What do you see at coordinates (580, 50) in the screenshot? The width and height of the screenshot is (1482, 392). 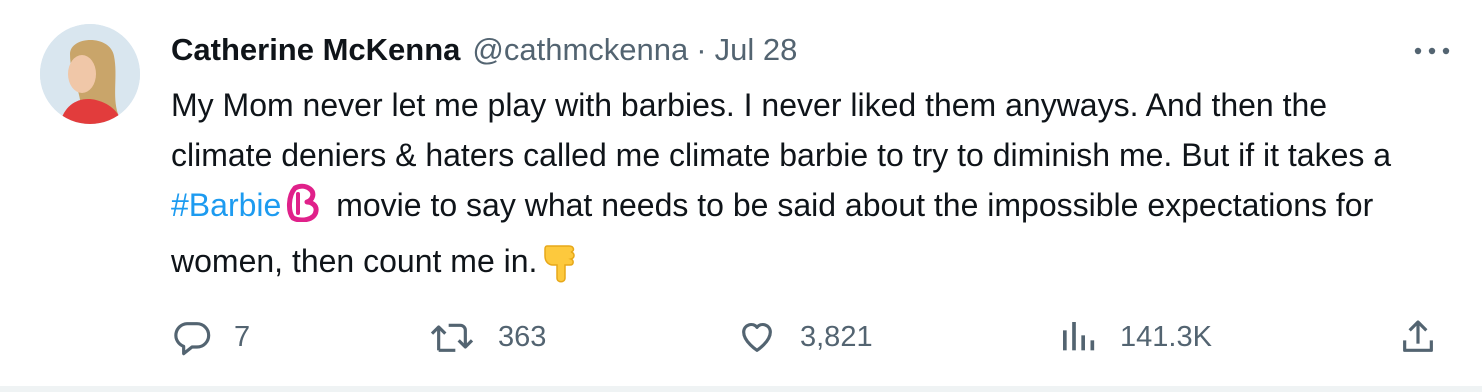 I see `author-handle: @cathmckenna` at bounding box center [580, 50].